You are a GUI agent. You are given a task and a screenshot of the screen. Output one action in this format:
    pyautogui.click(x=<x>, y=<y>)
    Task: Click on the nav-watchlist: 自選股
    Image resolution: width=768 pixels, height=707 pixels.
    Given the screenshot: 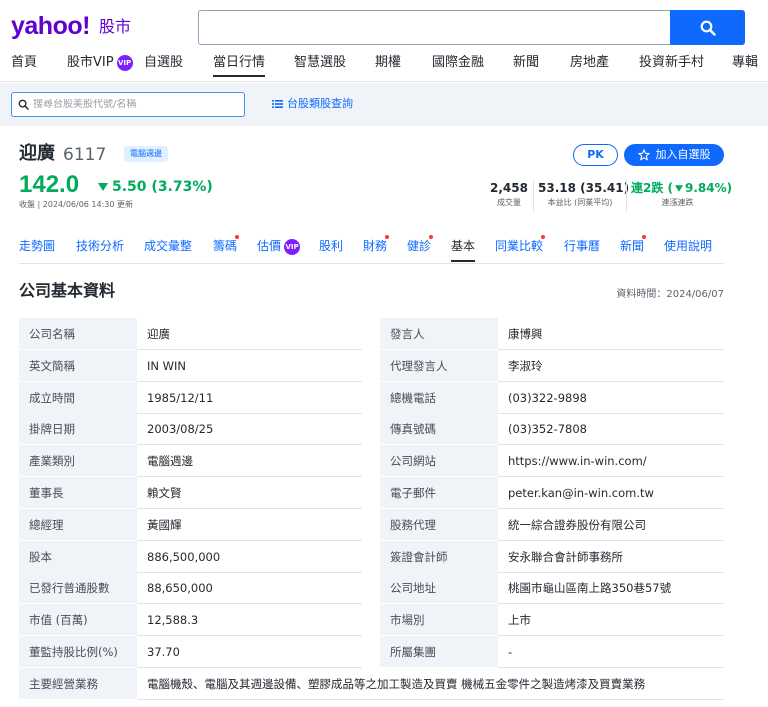 What is the action you would take?
    pyautogui.click(x=163, y=63)
    